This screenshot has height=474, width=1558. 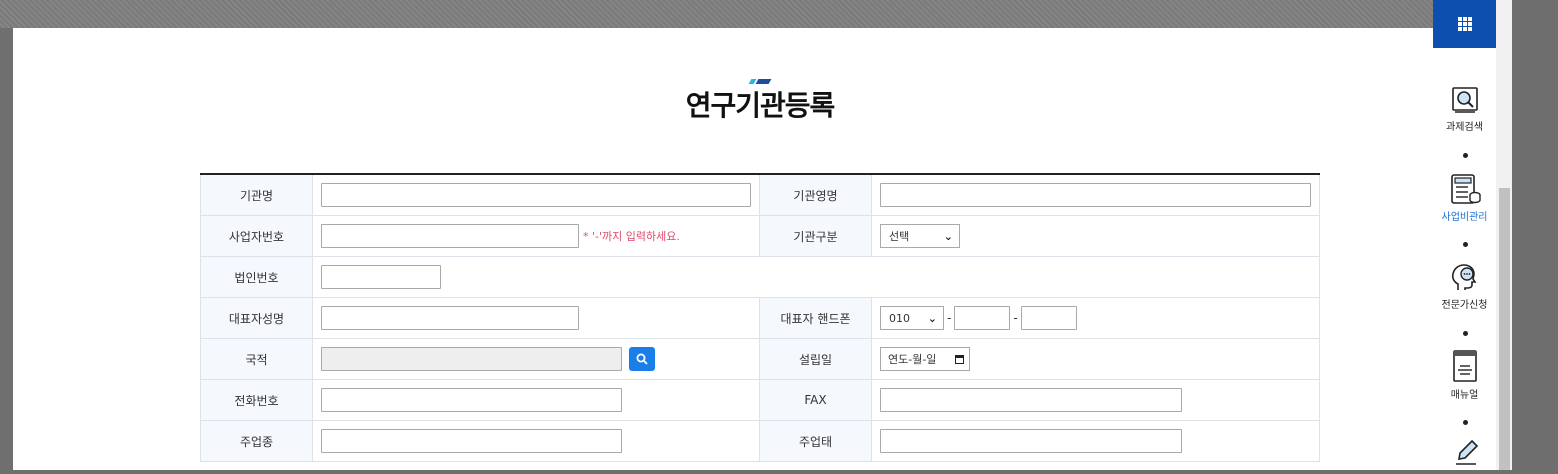 I want to click on scrollbar-thumb, so click(x=1504, y=329).